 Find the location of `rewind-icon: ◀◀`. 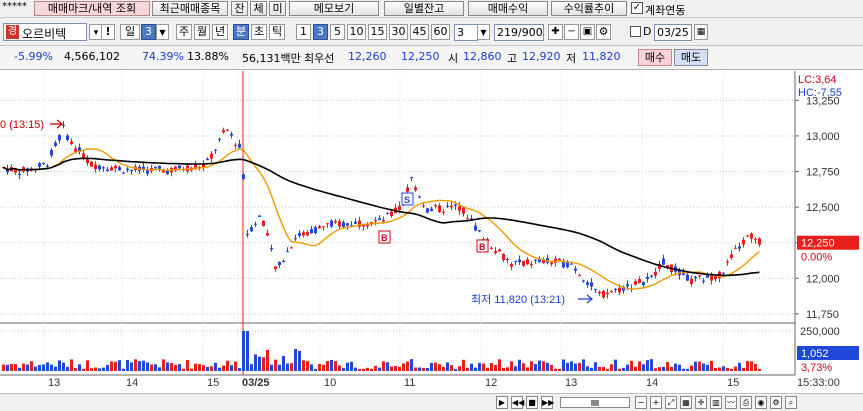

rewind-icon: ◀◀ is located at coordinates (517, 402).